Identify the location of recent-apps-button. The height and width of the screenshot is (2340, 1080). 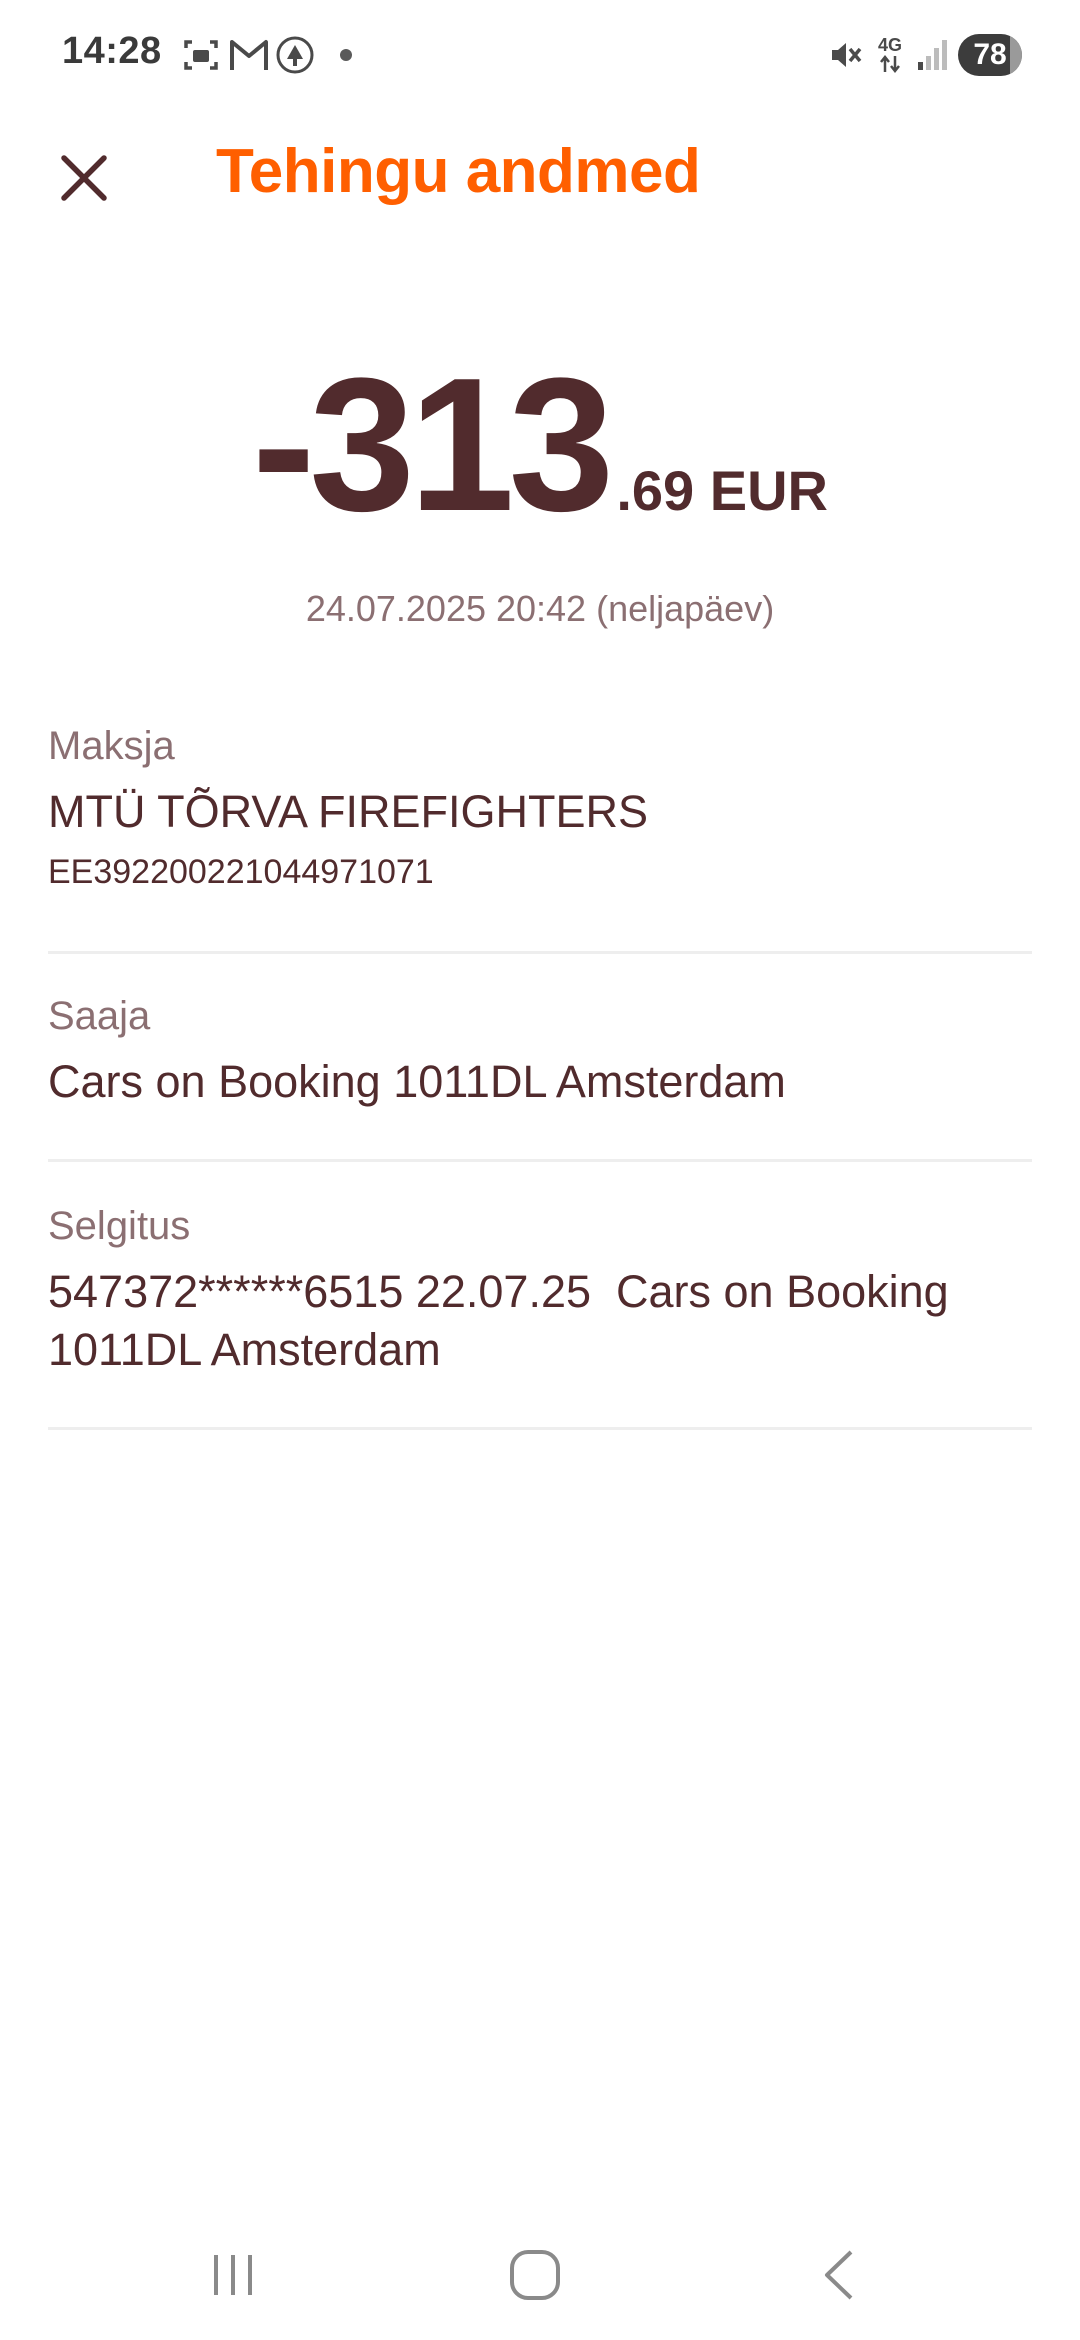
(233, 2275).